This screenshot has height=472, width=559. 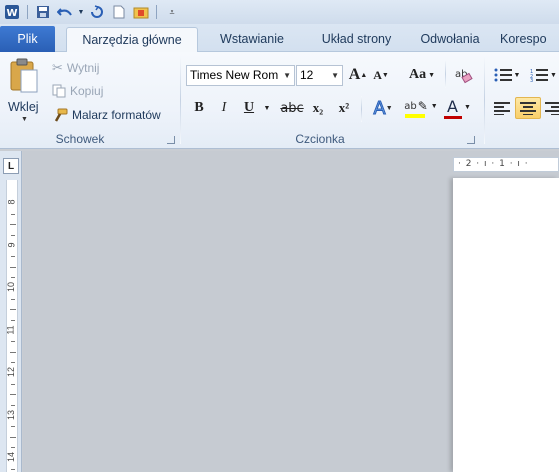 I want to click on document-page, so click(x=506, y=325).